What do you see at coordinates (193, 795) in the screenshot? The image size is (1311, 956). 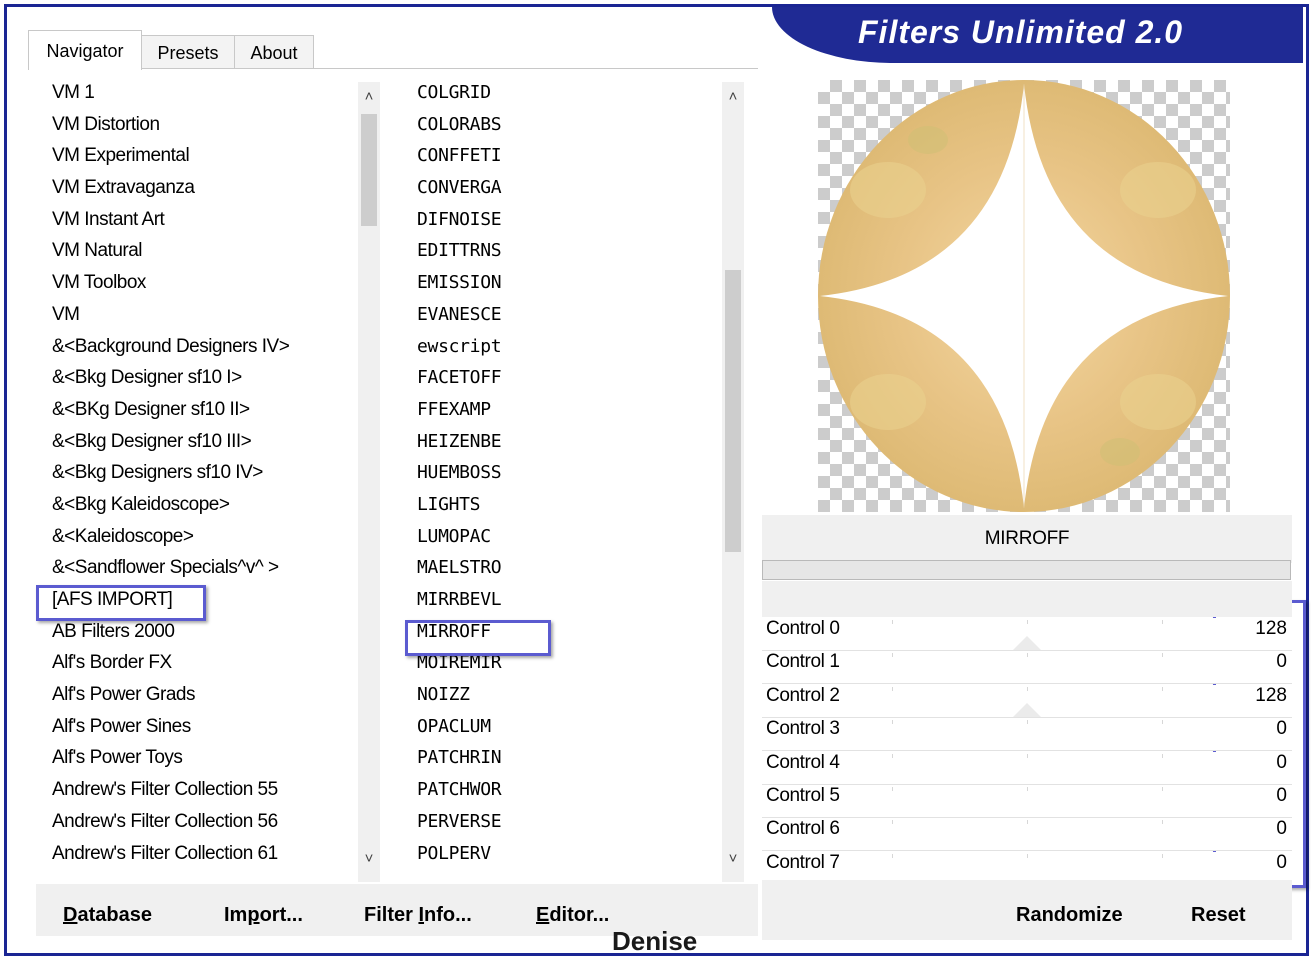 I see `list-item: Andrew's Filter Collection 55` at bounding box center [193, 795].